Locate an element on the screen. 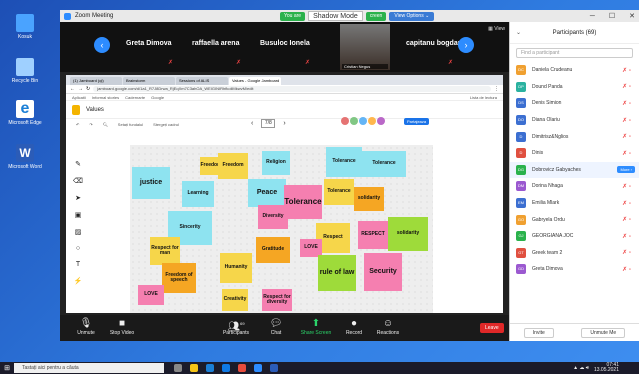 Image resolution: width=639 pixels, height=374 pixels. participants-button: 👥︎69 Participants is located at coordinates (236, 327).